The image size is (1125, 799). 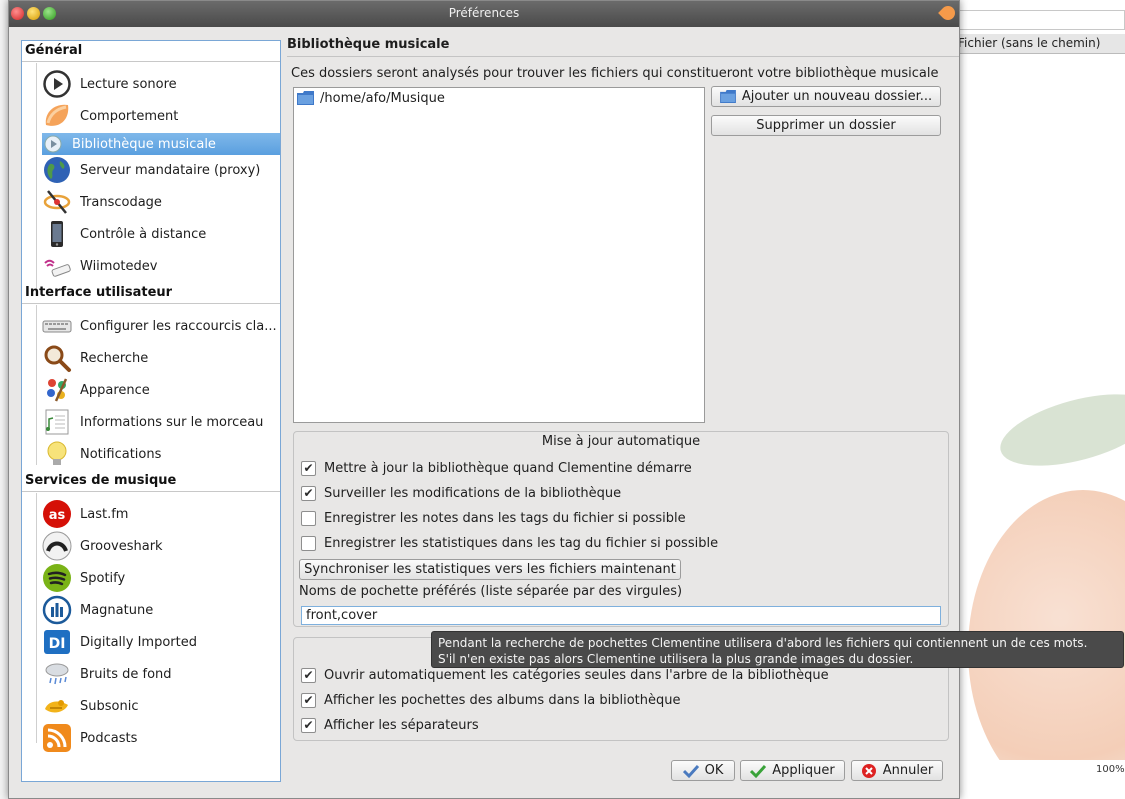 I want to click on sidebar-item-label: Bibliothèque musicale, so click(x=144, y=144).